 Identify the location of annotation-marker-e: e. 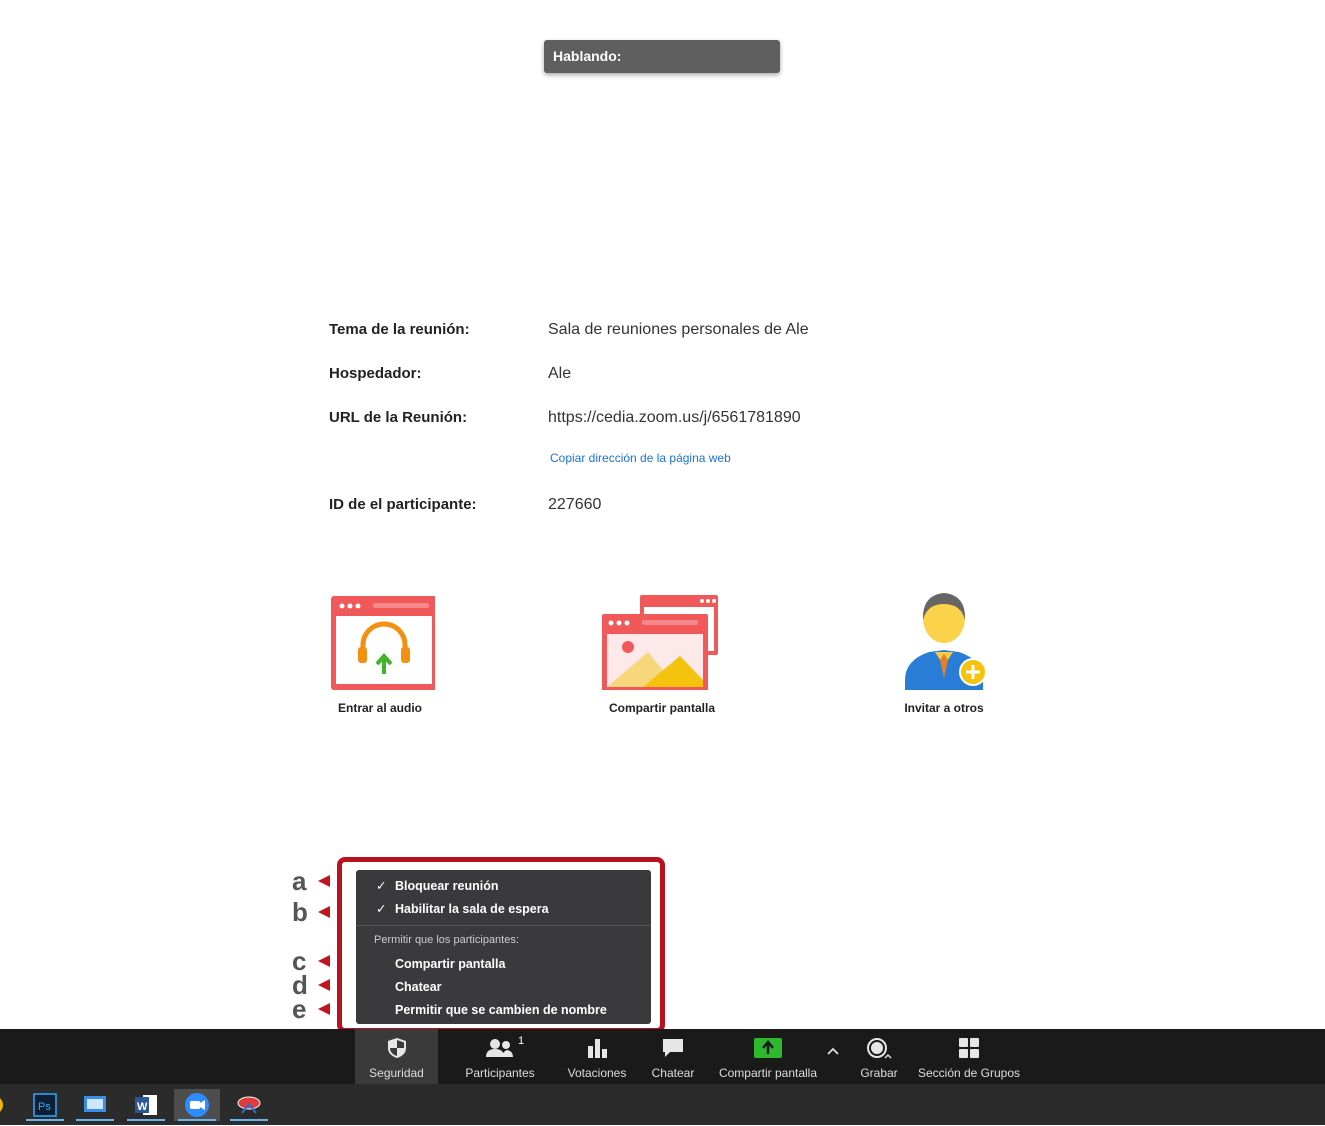
(311, 1009).